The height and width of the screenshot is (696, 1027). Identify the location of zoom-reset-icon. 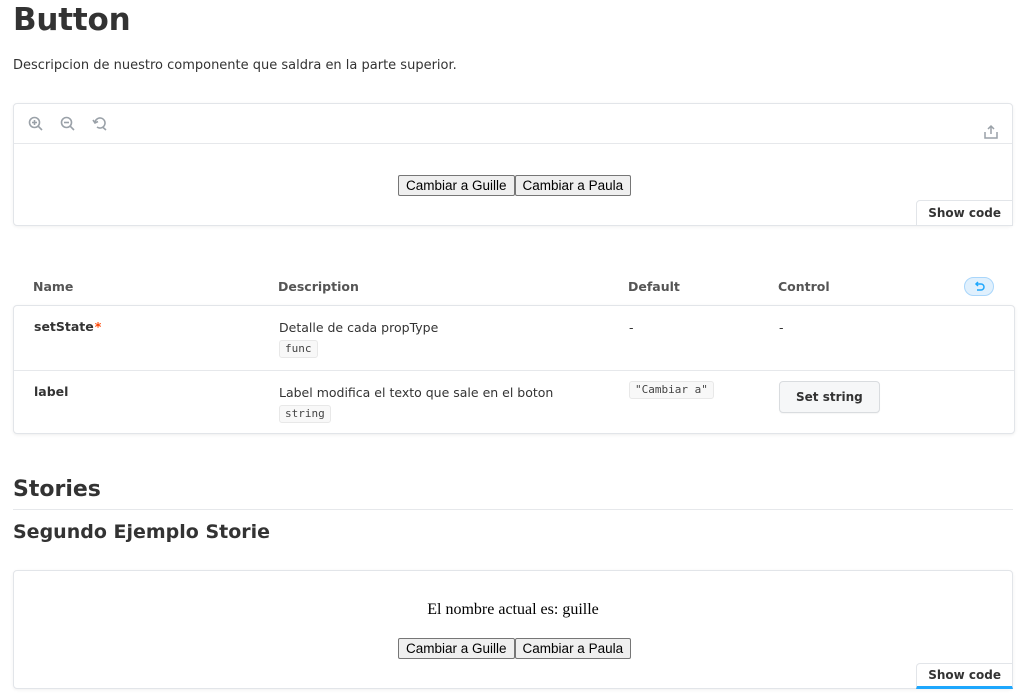
(100, 124).